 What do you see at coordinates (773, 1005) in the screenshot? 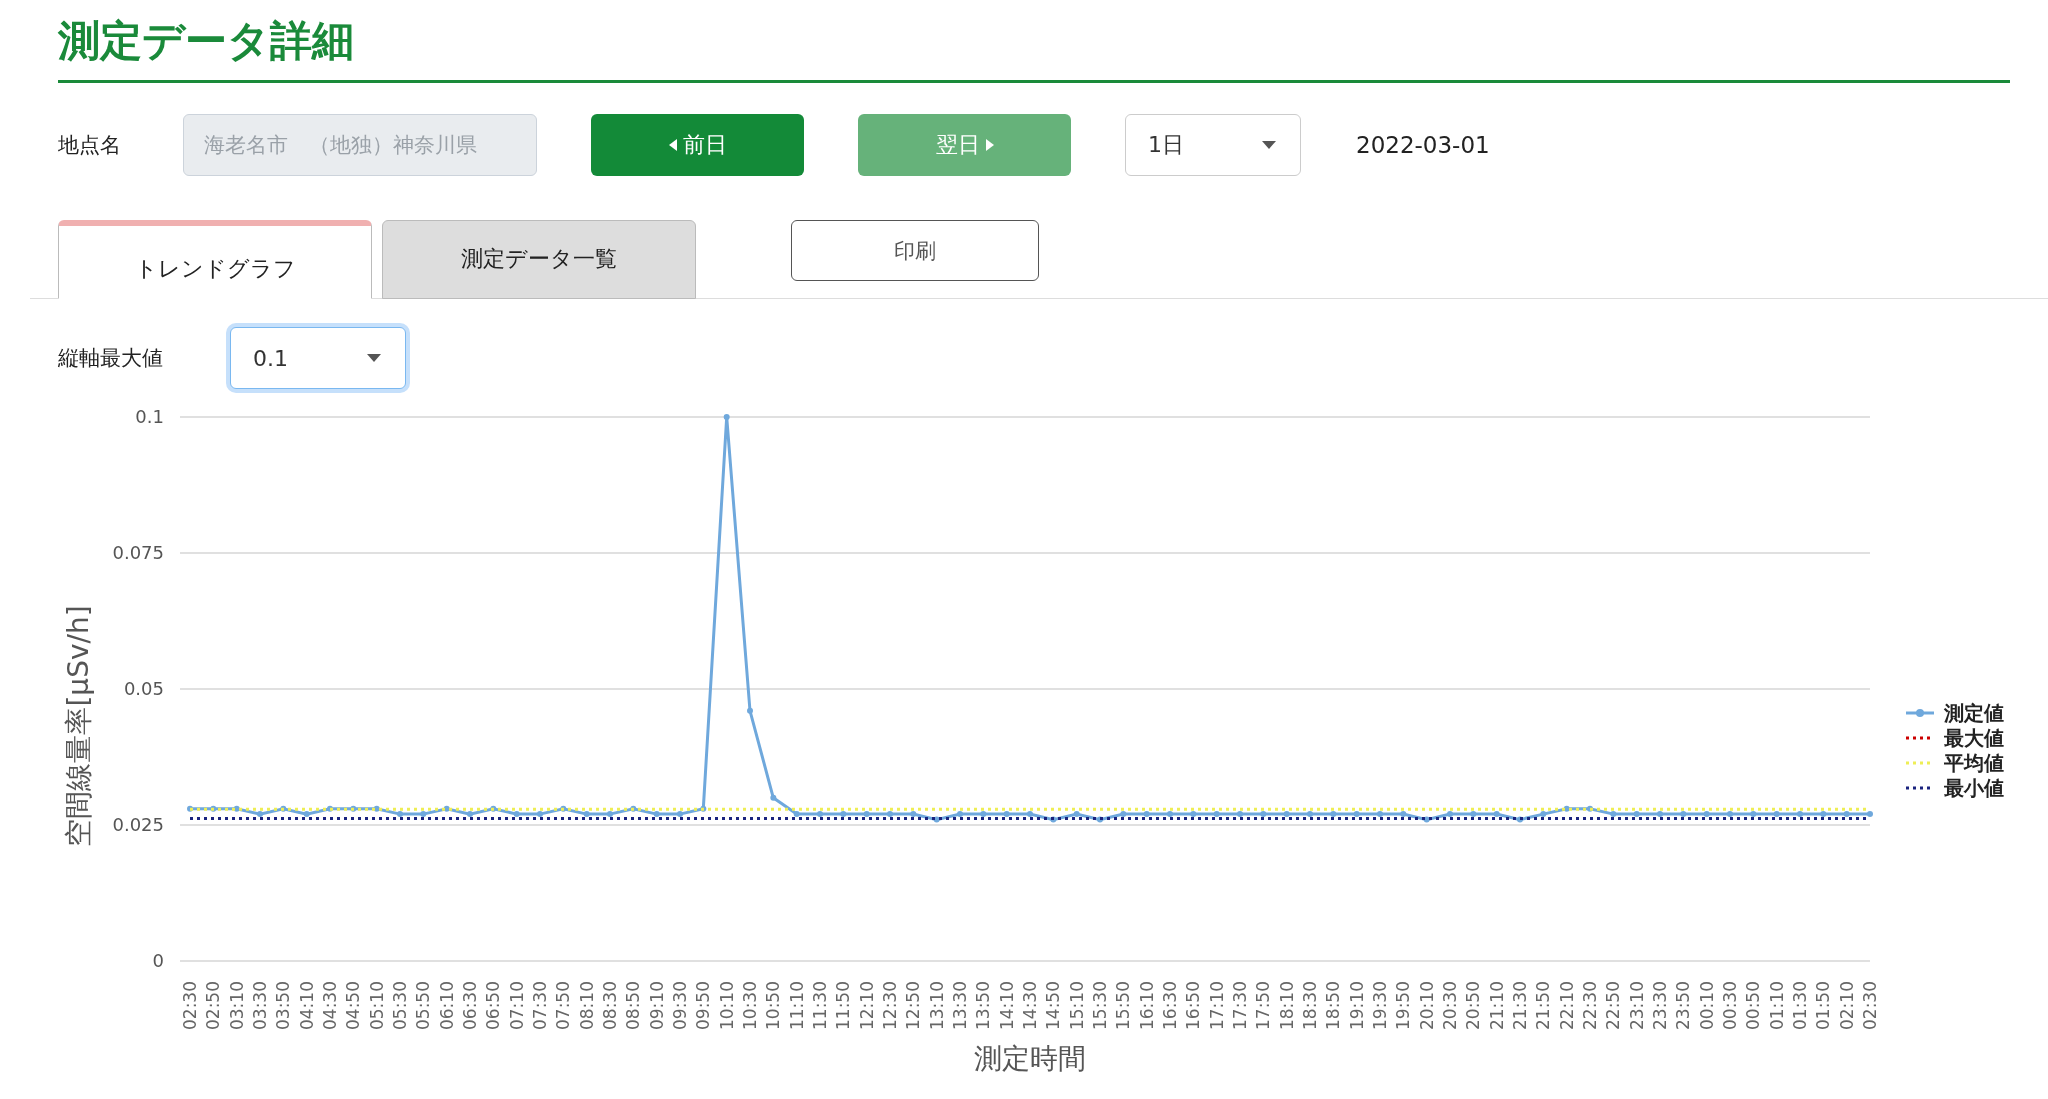
I see `x-tick-label: 10:50` at bounding box center [773, 1005].